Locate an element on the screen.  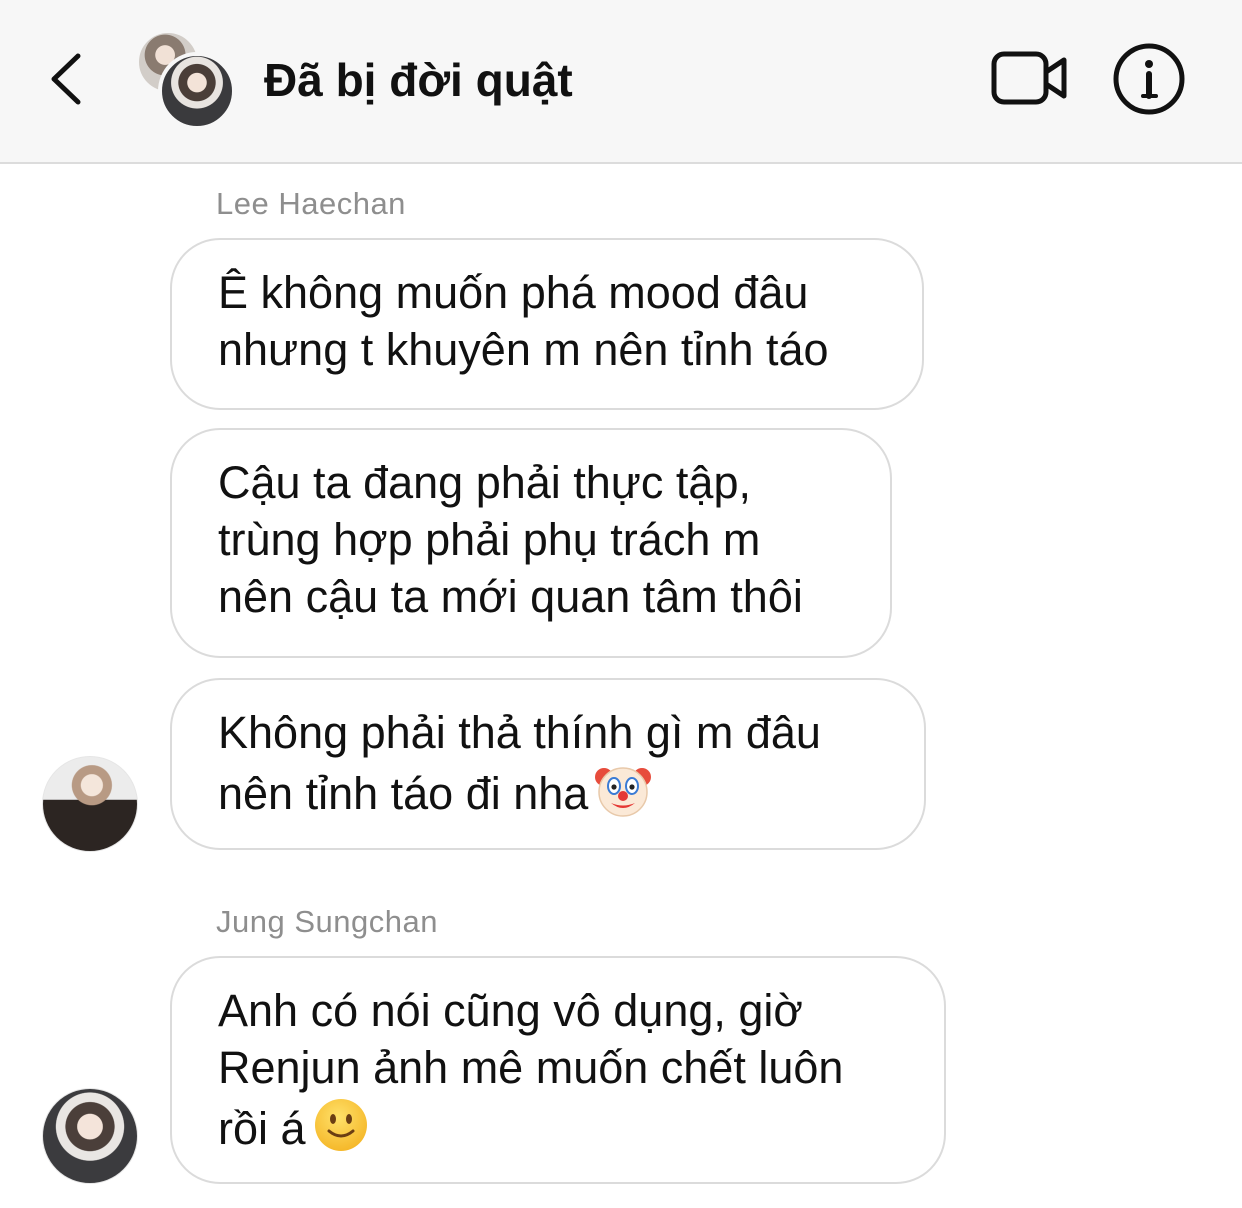
video-camera-icon is located at coordinates (1029, 78).